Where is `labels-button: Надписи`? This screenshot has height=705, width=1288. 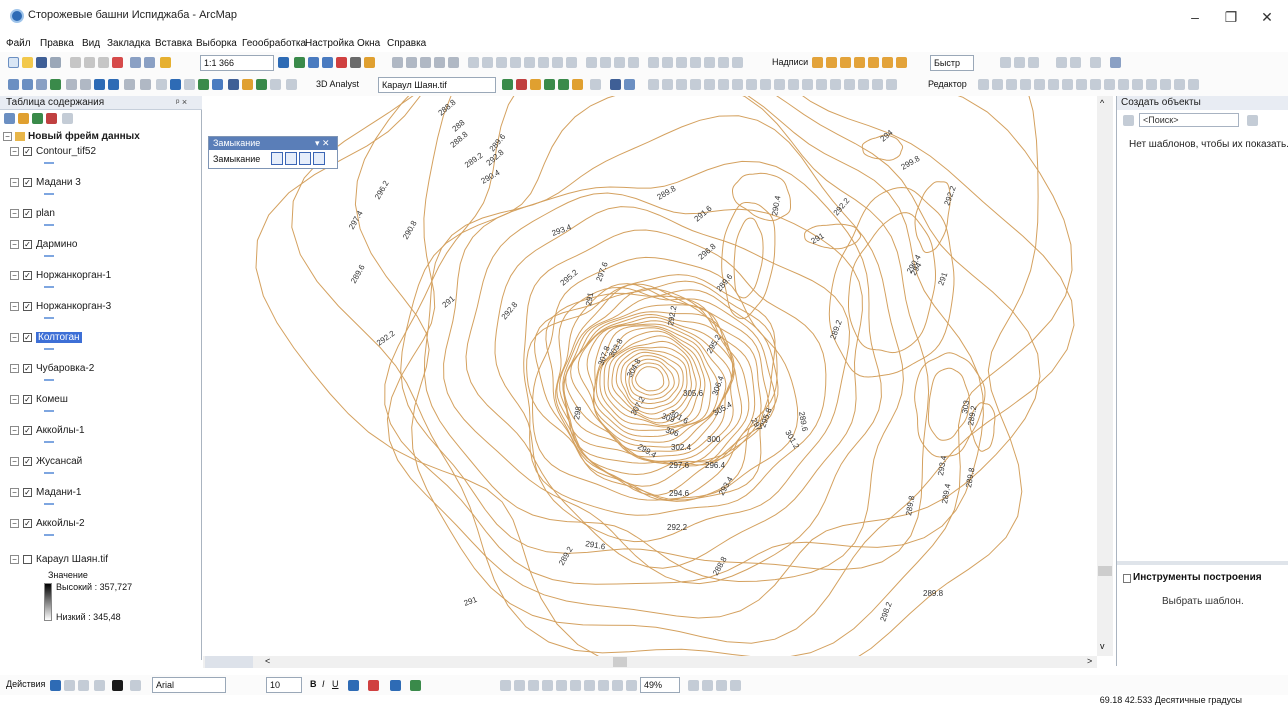 labels-button: Надписи is located at coordinates (790, 62).